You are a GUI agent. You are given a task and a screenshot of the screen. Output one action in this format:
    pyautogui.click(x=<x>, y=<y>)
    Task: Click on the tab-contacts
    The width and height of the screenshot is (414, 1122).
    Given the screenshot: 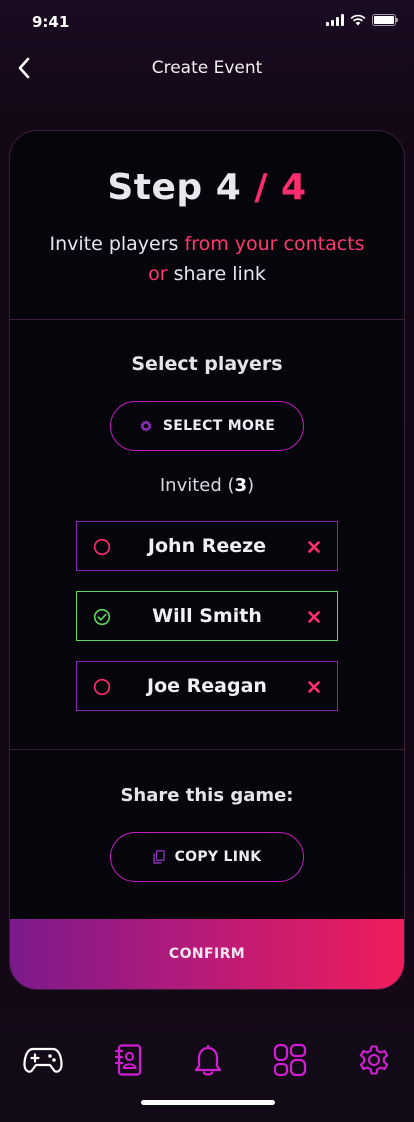 What is the action you would take?
    pyautogui.click(x=128, y=1060)
    